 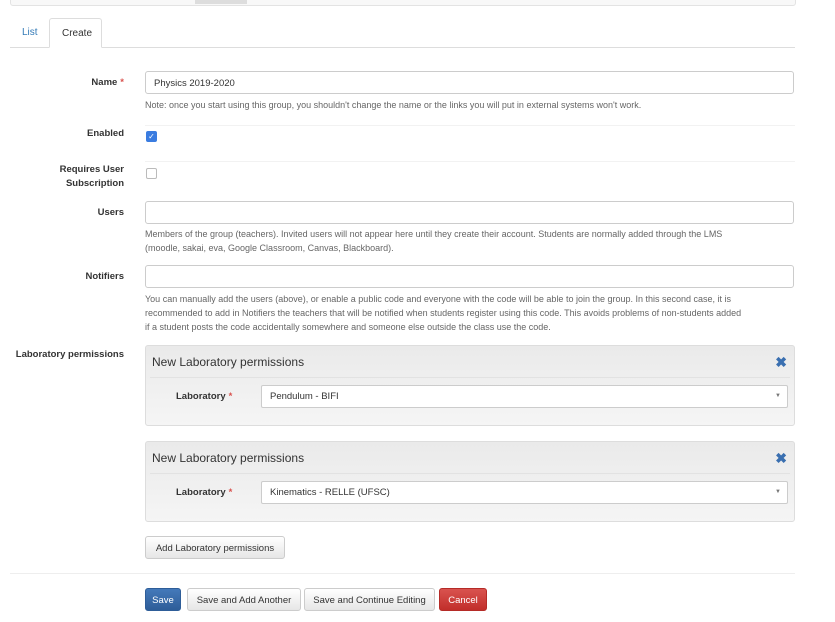 I want to click on users-input, so click(x=469, y=212).